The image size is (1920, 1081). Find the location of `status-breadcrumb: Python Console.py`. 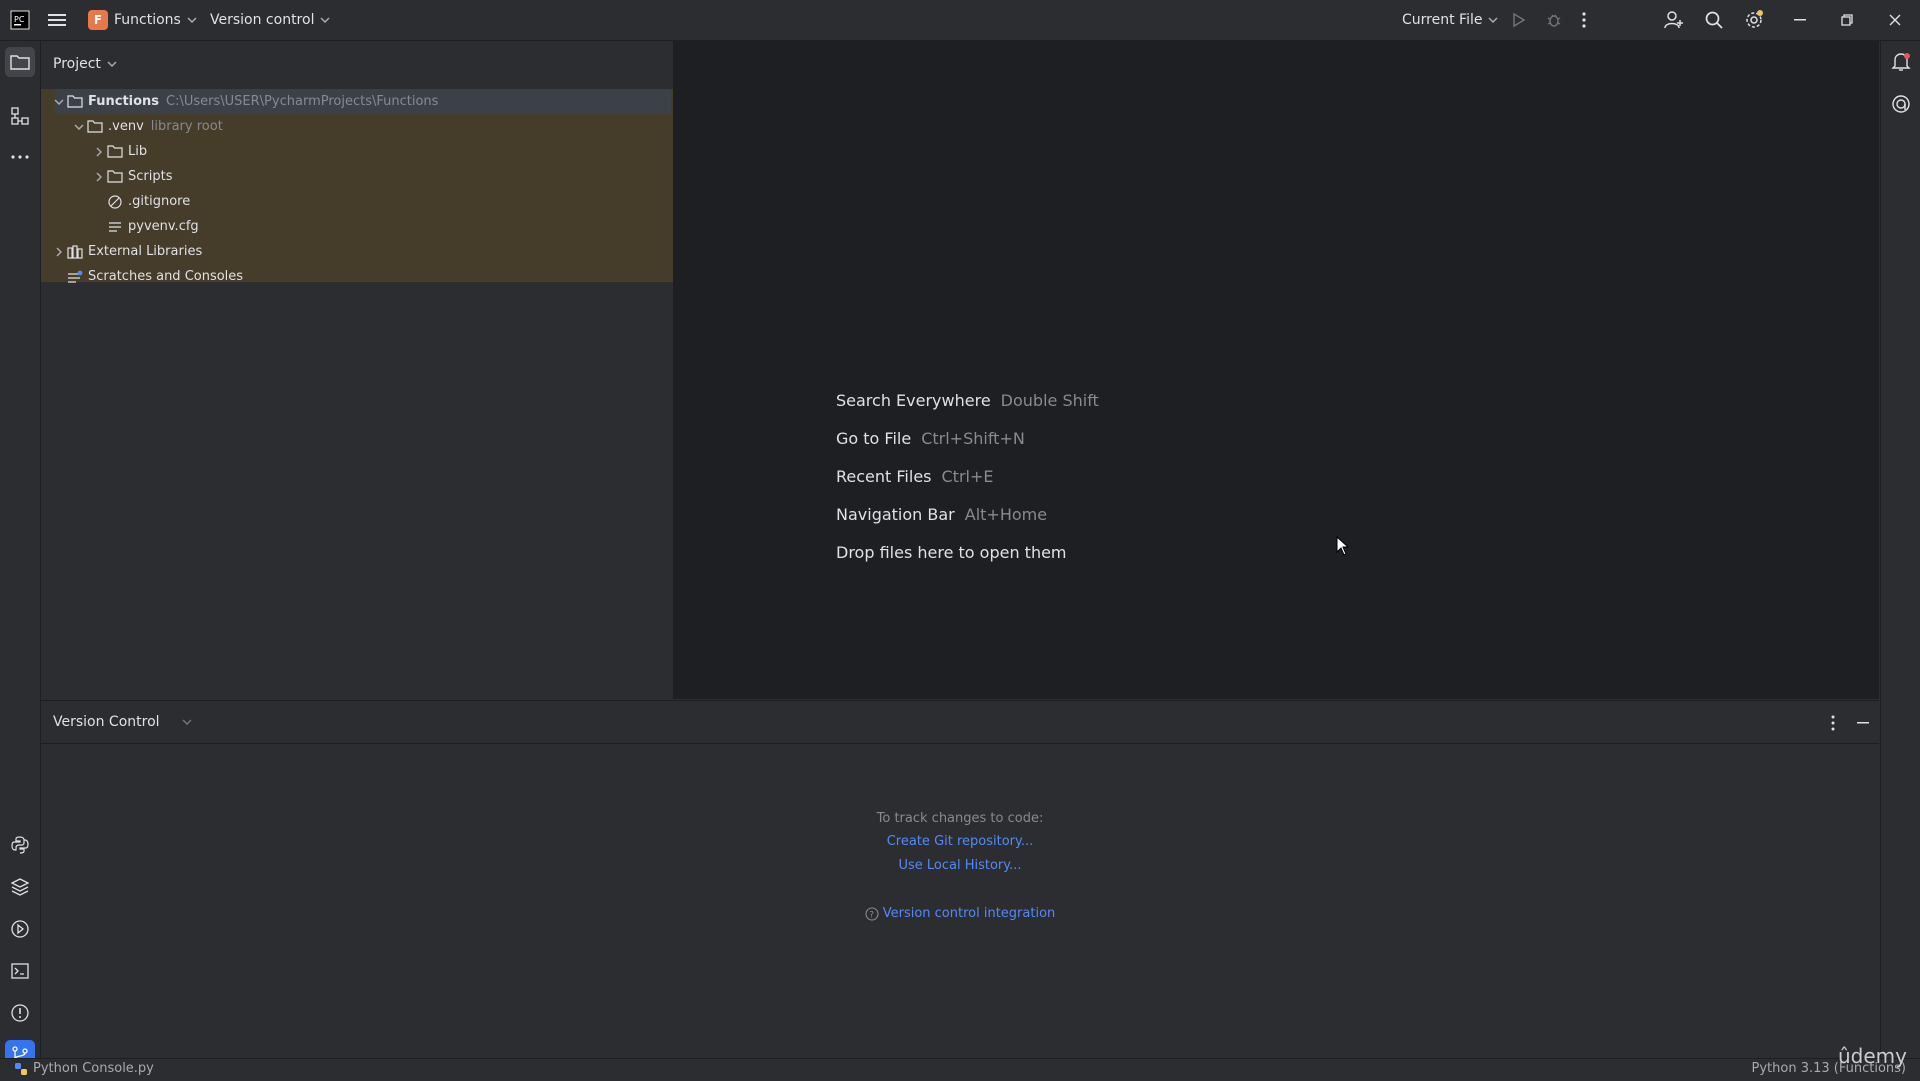

status-breadcrumb: Python Console.py is located at coordinates (84, 1068).